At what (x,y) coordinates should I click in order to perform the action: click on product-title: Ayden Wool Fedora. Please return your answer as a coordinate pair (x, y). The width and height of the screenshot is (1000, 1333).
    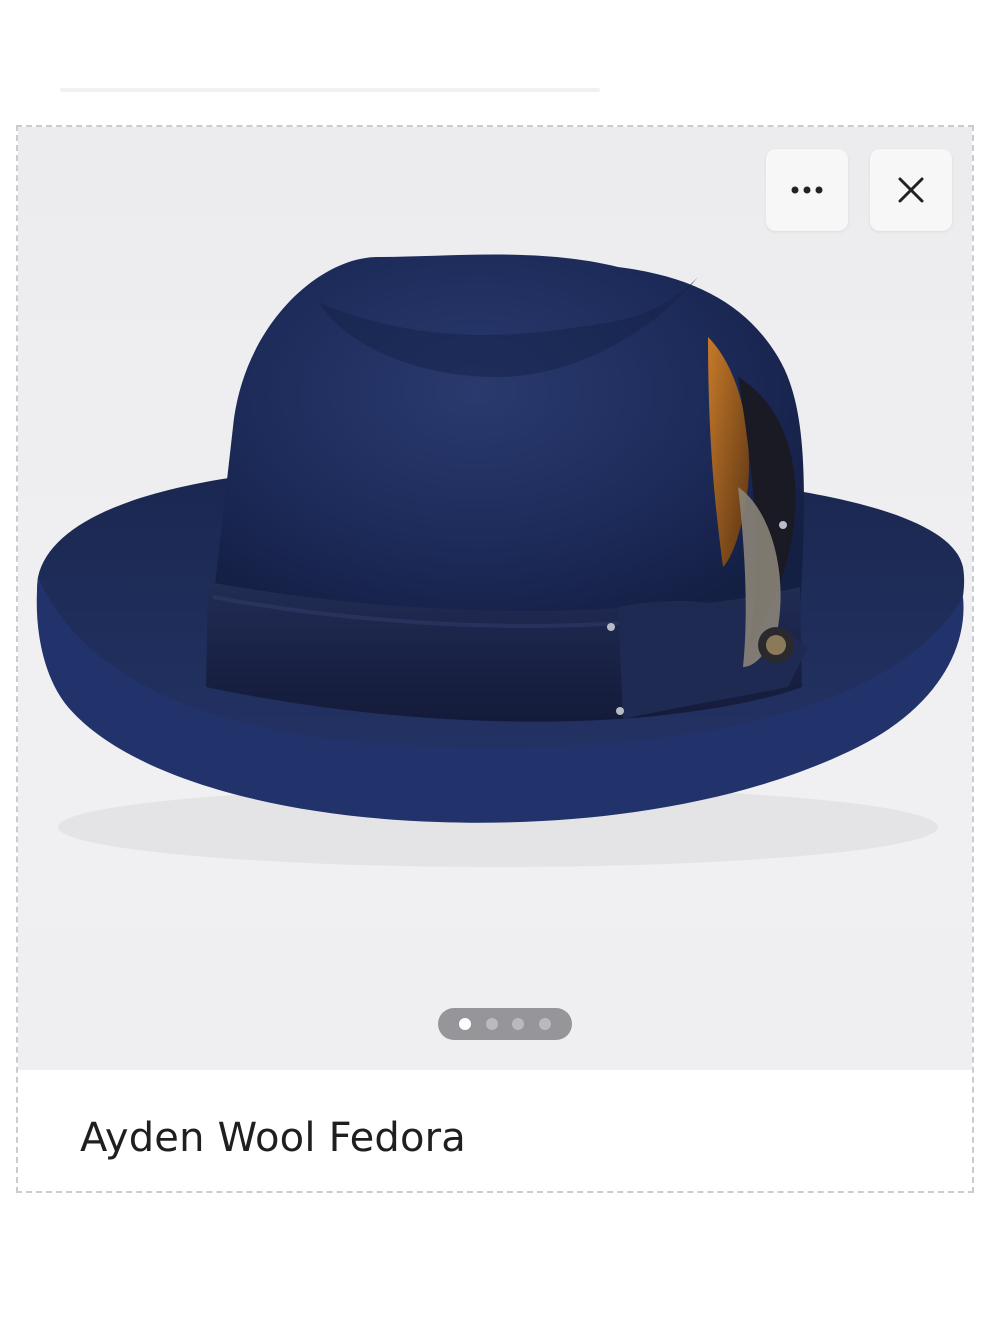
    Looking at the image, I should click on (273, 1138).